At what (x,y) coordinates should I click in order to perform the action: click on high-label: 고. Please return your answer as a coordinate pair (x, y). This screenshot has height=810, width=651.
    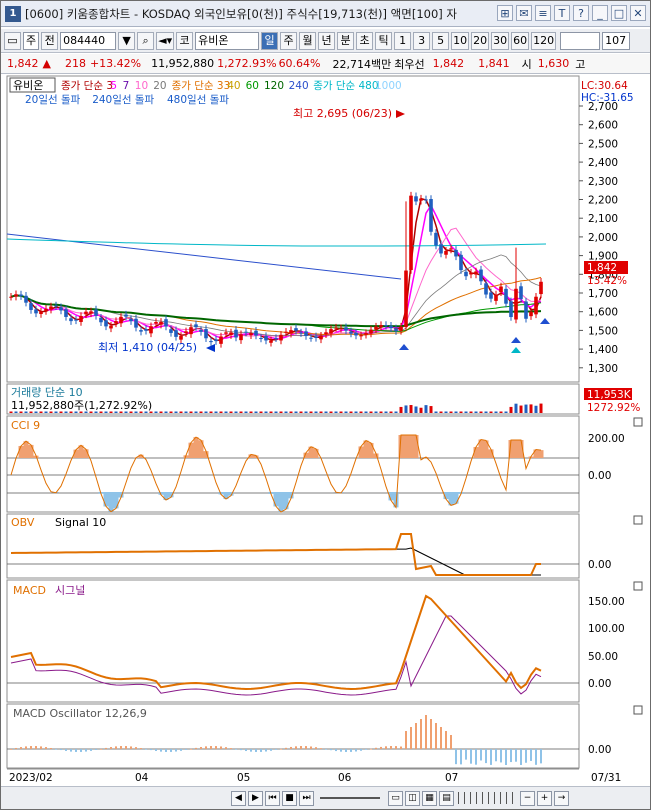
    Looking at the image, I should click on (580, 64).